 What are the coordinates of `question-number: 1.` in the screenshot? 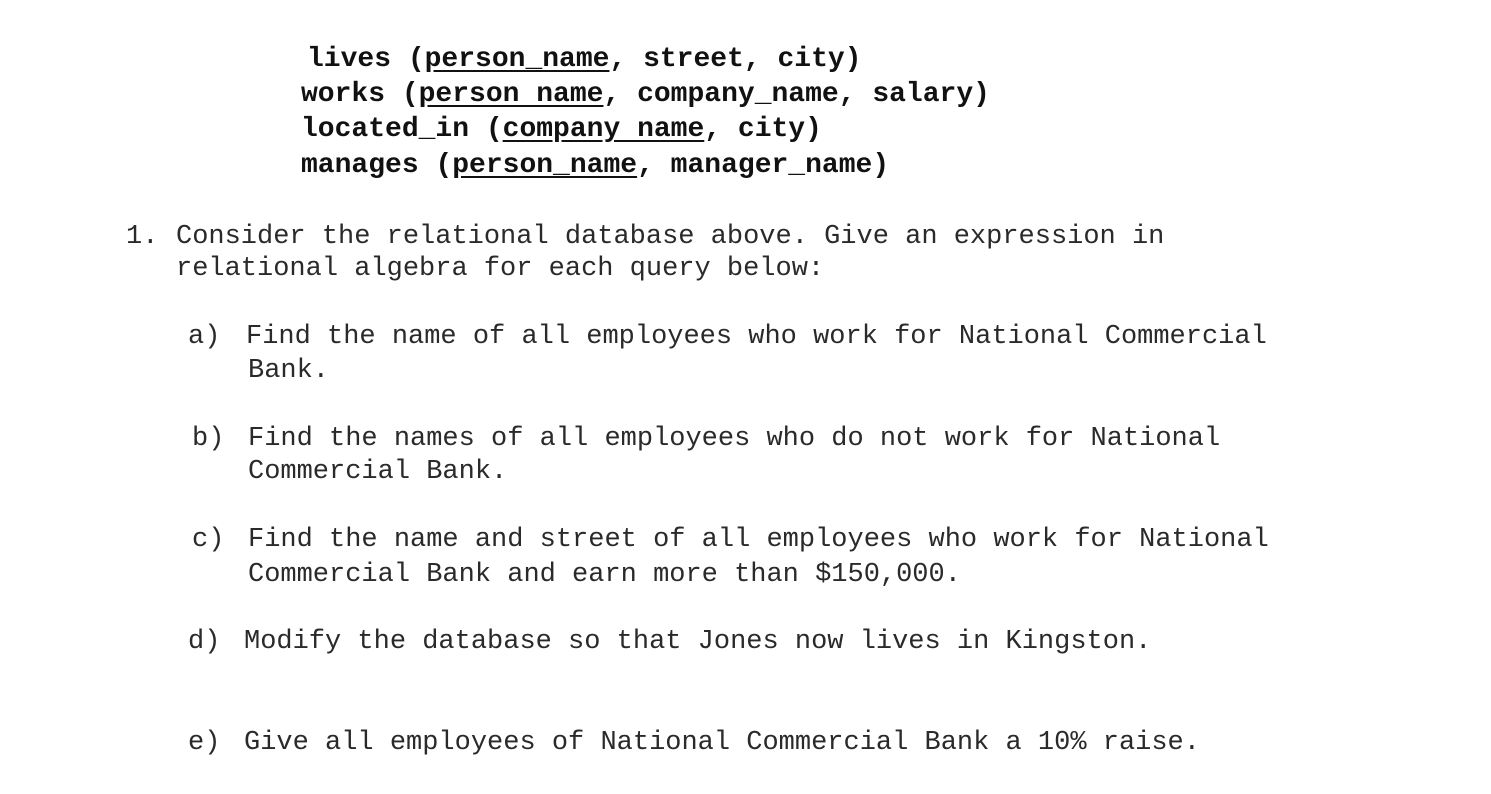 It's located at (142, 237).